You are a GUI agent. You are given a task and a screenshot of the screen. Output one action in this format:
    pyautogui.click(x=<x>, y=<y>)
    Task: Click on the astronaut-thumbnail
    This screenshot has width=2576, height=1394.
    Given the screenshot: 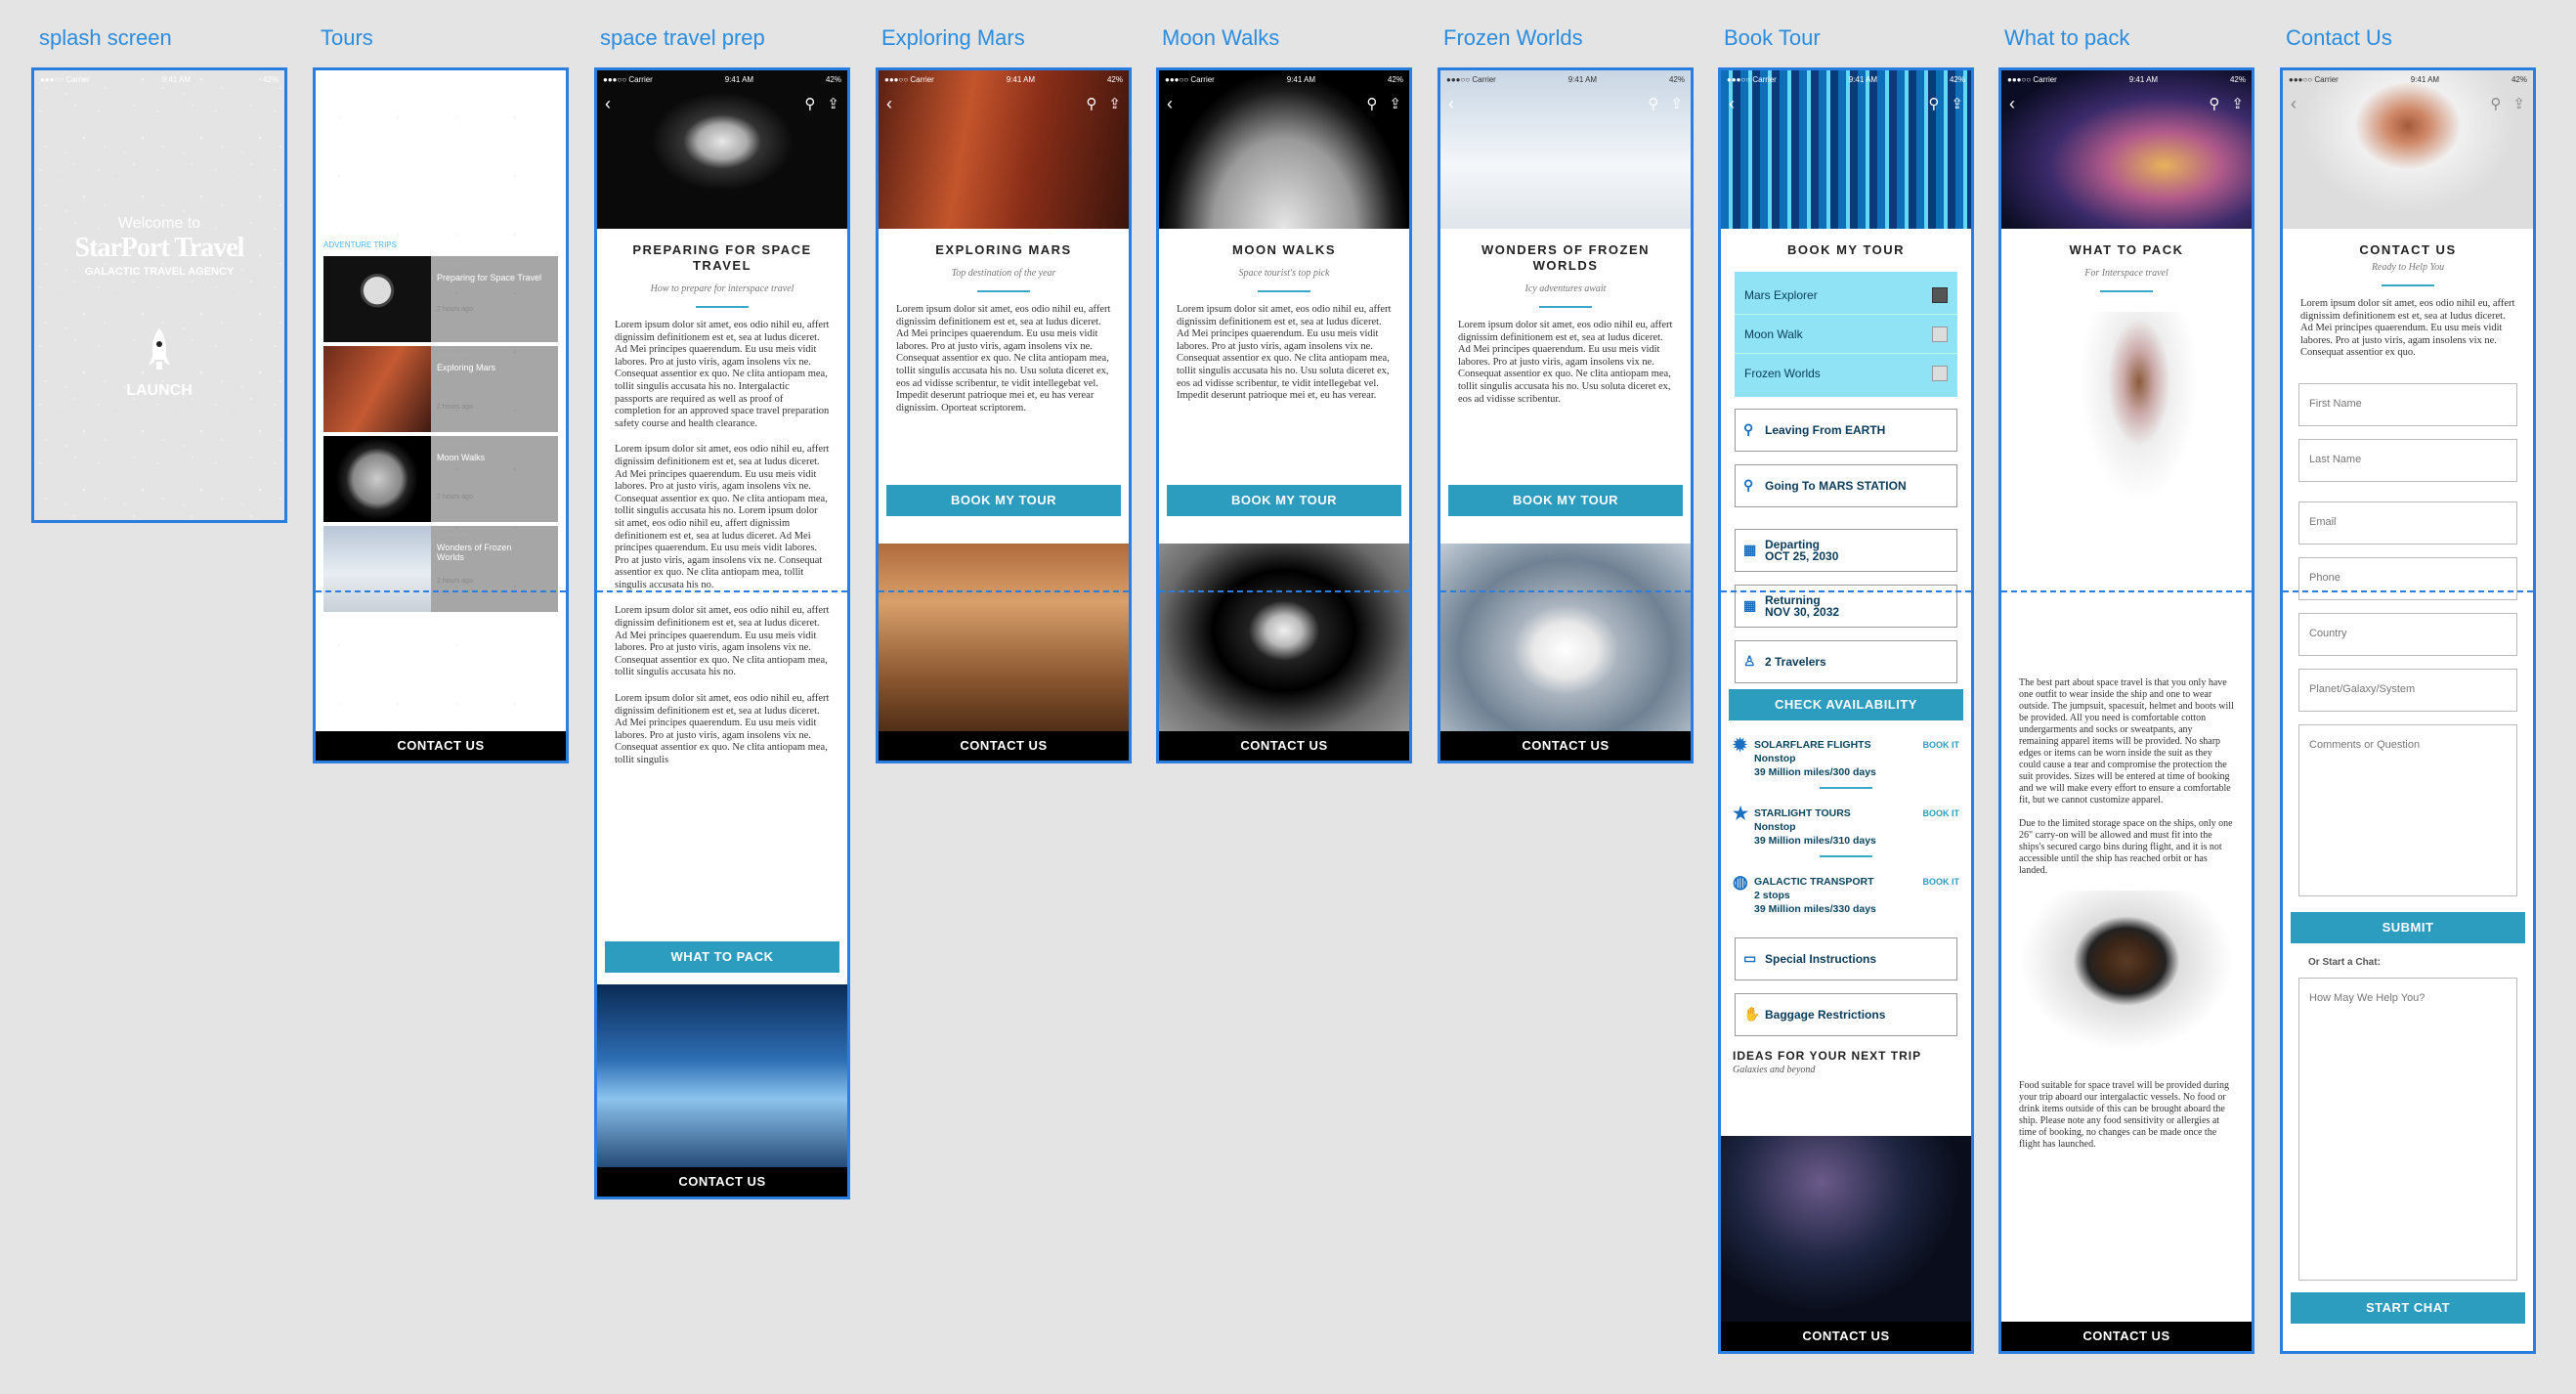 What is the action you would take?
    pyautogui.click(x=377, y=299)
    